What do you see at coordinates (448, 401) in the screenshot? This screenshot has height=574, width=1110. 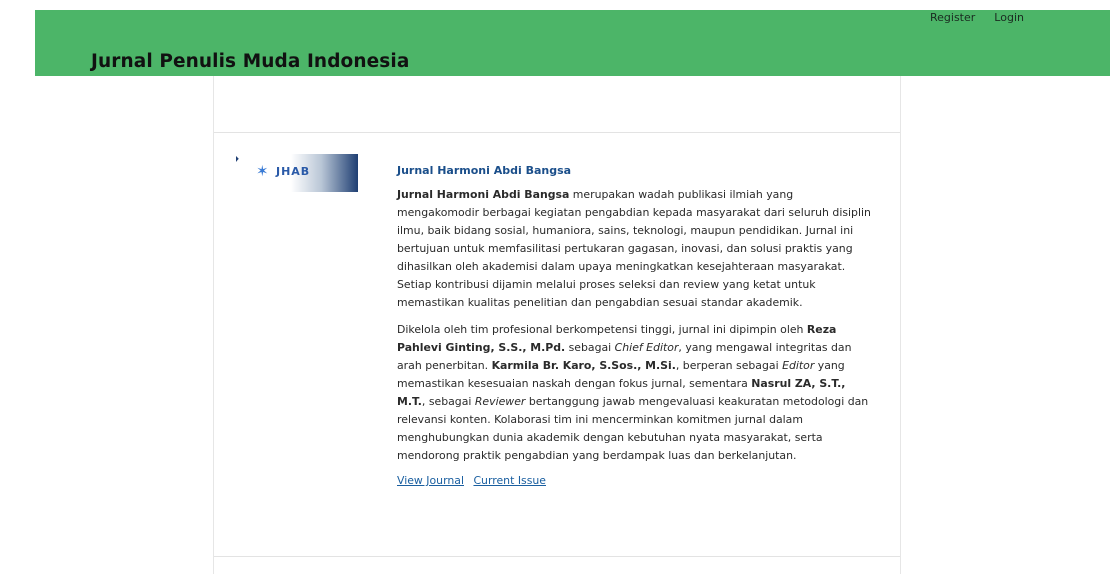 I see `description-text: , sebagai` at bounding box center [448, 401].